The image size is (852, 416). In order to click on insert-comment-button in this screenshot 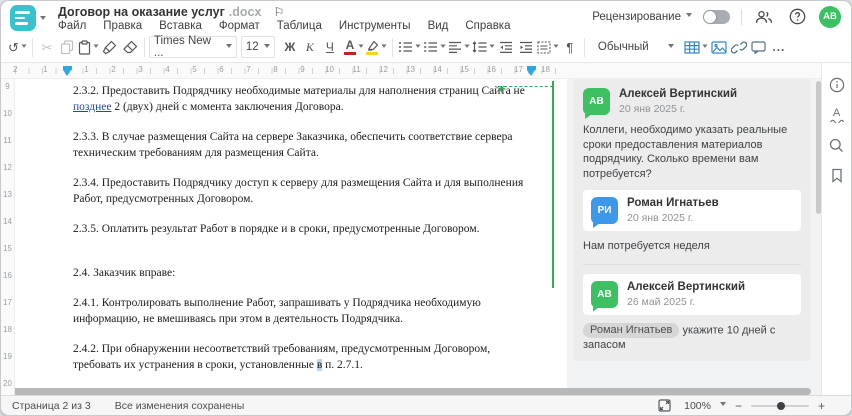, I will do `click(759, 47)`.